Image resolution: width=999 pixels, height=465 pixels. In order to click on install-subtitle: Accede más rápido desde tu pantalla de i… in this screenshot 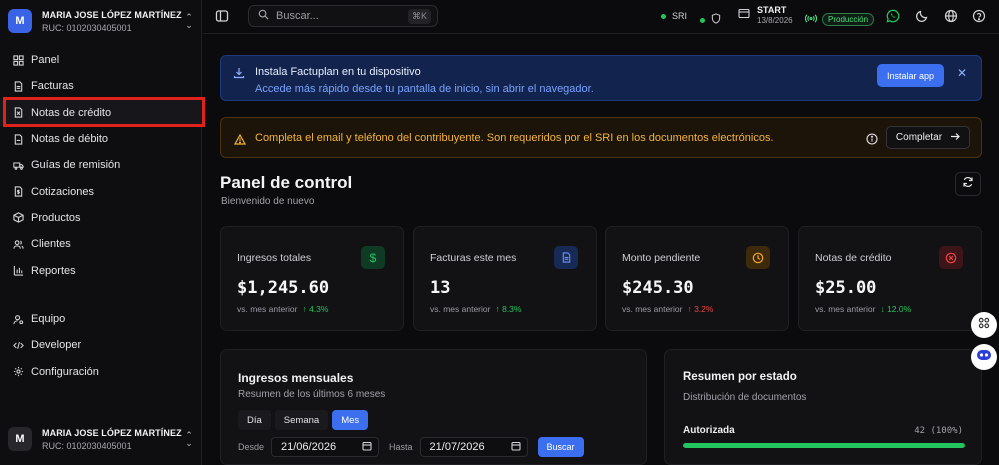, I will do `click(424, 89)`.